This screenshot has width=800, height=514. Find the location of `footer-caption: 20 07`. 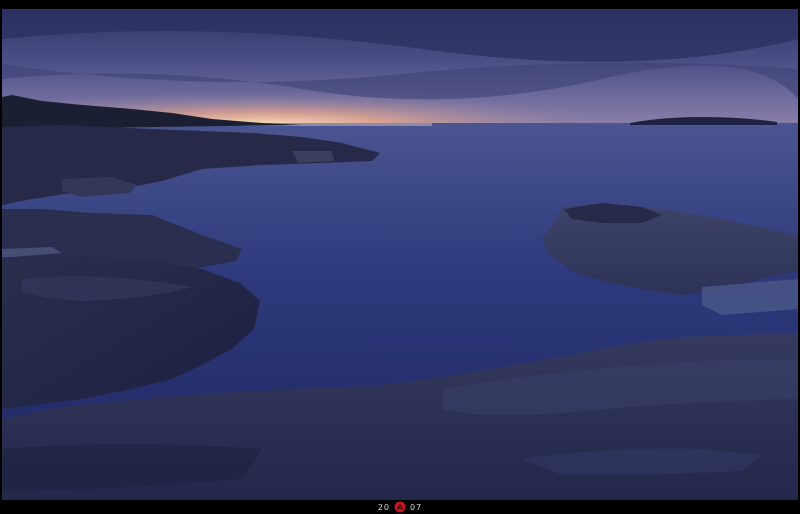

footer-caption: 20 07 is located at coordinates (400, 507).